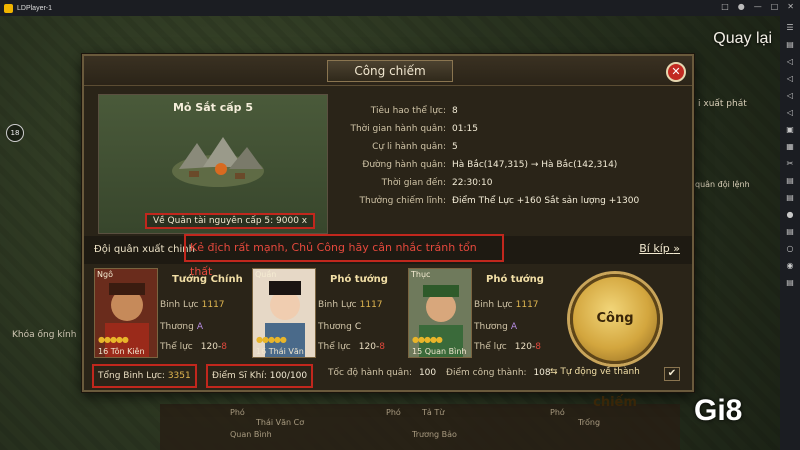 This screenshot has height=450, width=800. Describe the element at coordinates (288, 376) in the screenshot. I see `morale-value: 100/100` at that location.